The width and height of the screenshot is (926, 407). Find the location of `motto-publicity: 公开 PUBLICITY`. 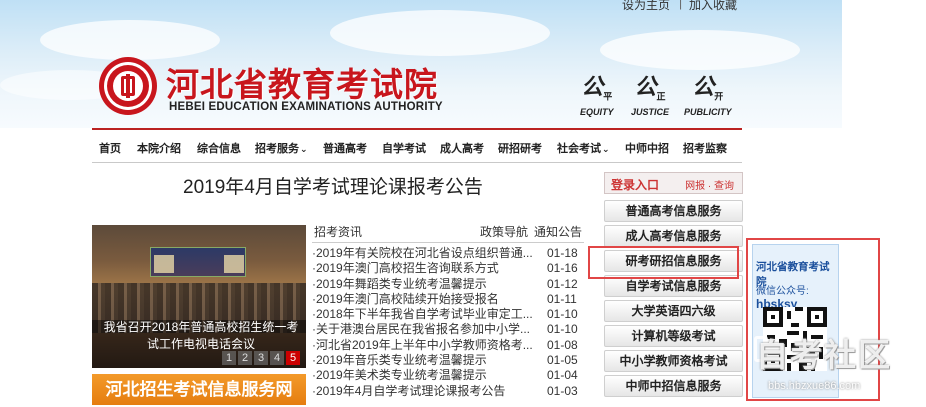

motto-publicity: 公开 PUBLICITY is located at coordinates (708, 96).